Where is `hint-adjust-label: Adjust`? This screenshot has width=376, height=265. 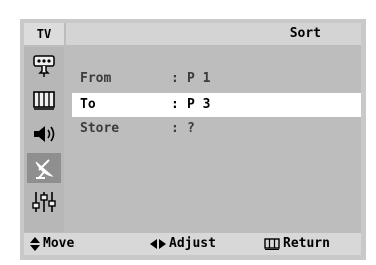
hint-adjust-label: Adjust is located at coordinates (192, 243).